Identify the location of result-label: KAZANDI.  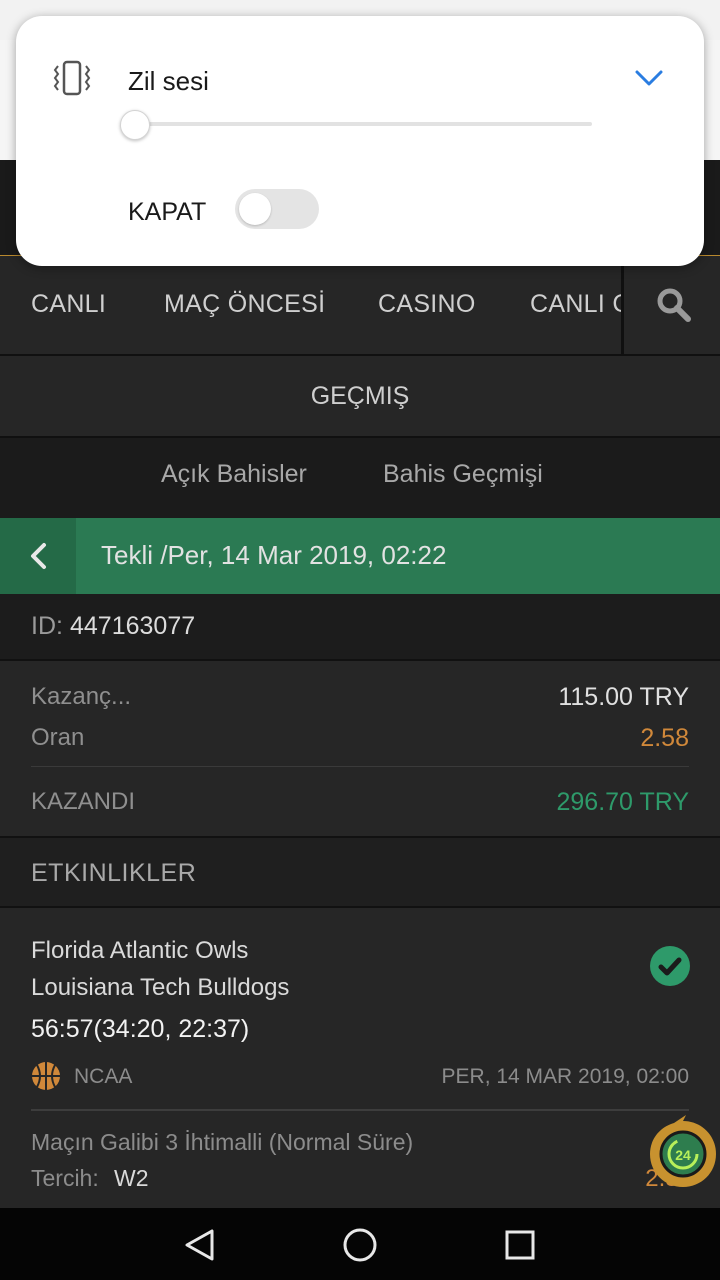
(83, 801).